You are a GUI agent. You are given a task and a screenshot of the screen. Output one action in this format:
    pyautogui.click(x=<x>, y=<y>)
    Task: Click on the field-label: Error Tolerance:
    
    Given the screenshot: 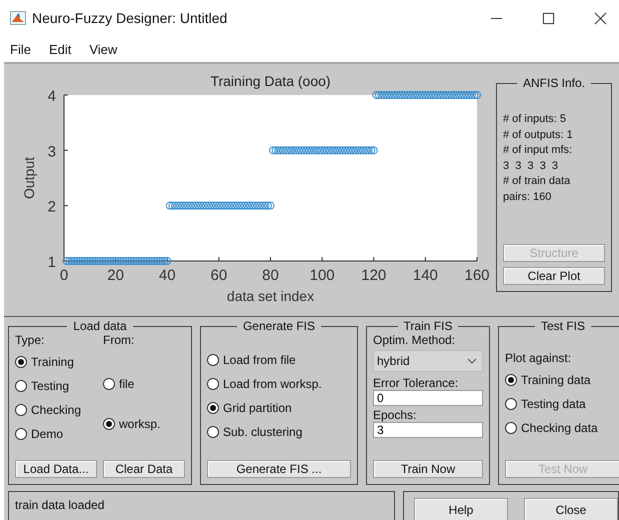 What is the action you would take?
    pyautogui.click(x=416, y=383)
    